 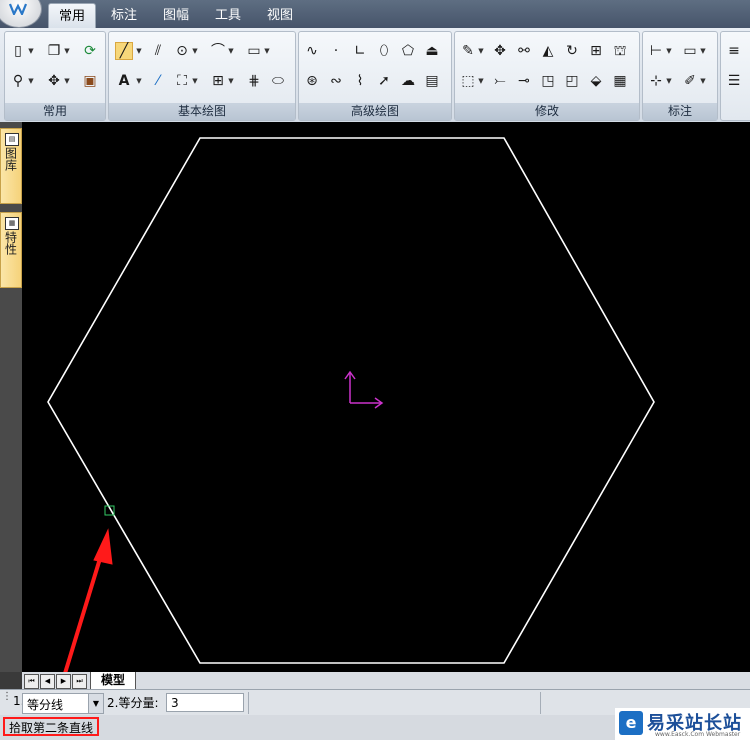 What do you see at coordinates (10, 243) in the screenshot?
I see `dock-tab-properties-label: 特性` at bounding box center [10, 243].